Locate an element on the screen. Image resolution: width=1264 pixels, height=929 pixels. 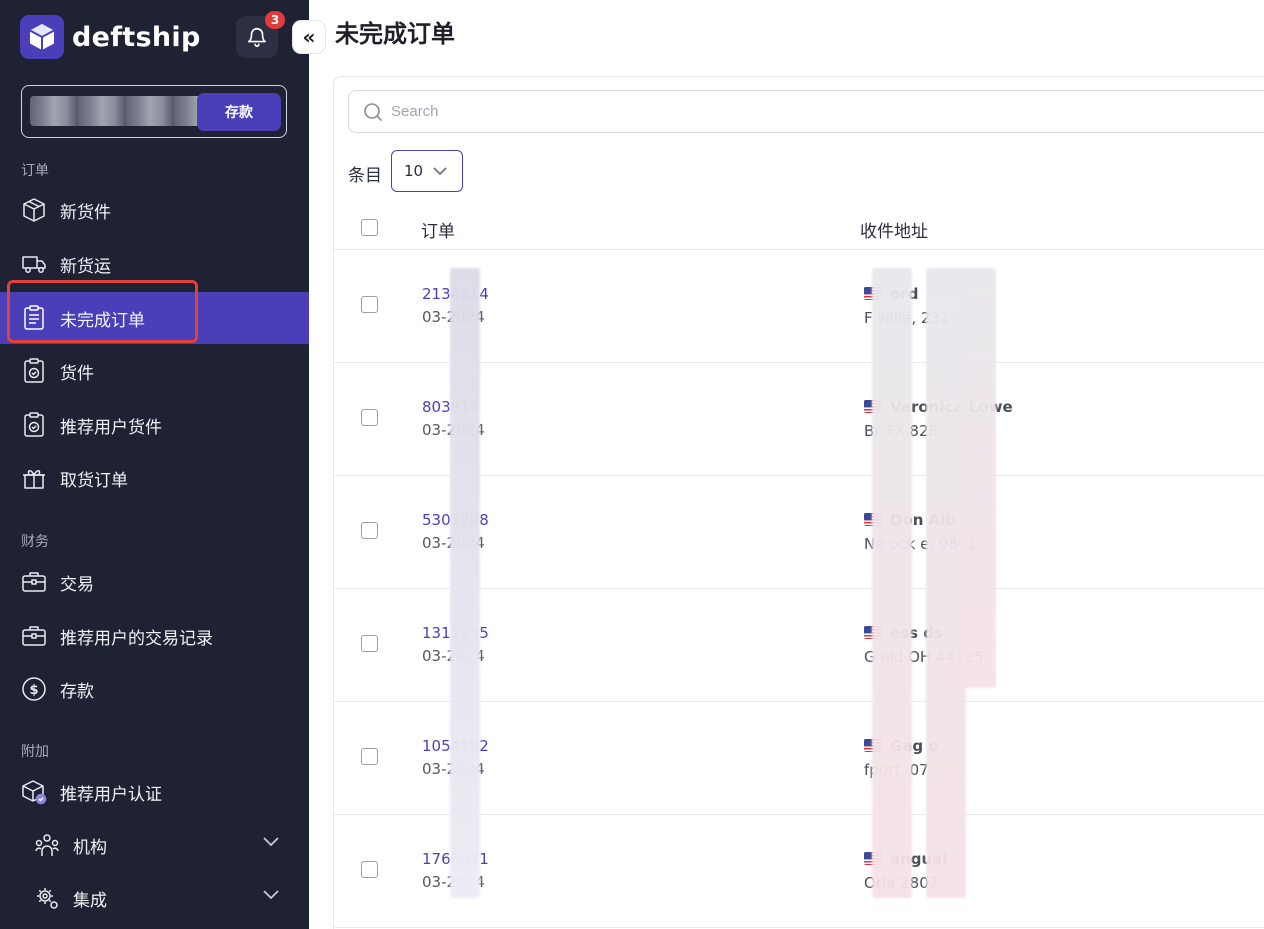
dollar-coin-icon: $ is located at coordinates (34, 689).